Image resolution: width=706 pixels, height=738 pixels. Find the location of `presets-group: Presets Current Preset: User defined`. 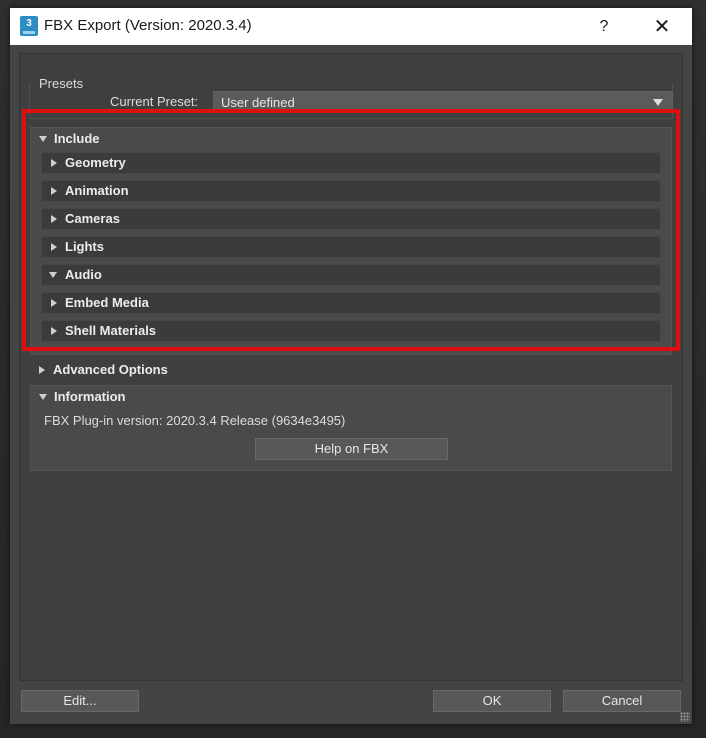

presets-group: Presets Current Preset: User defined is located at coordinates (351, 91).